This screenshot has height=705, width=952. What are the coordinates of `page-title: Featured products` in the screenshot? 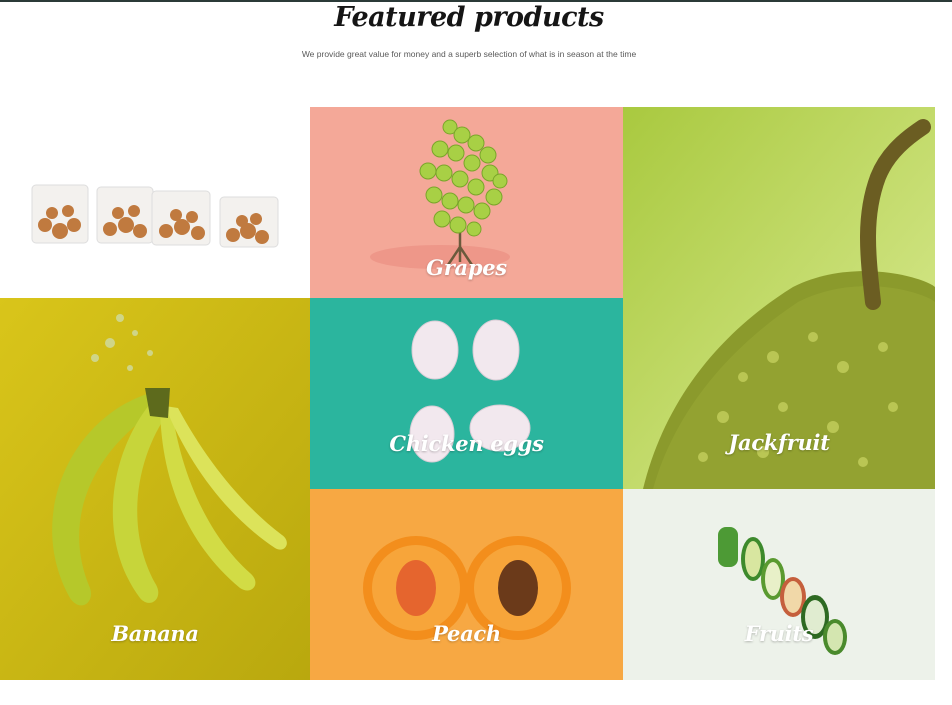 It's located at (469, 17).